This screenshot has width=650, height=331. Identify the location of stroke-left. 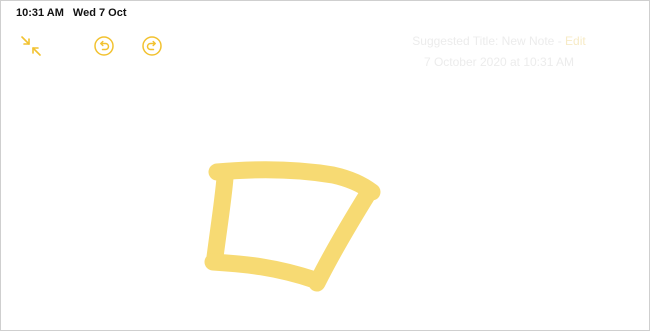
(220, 217).